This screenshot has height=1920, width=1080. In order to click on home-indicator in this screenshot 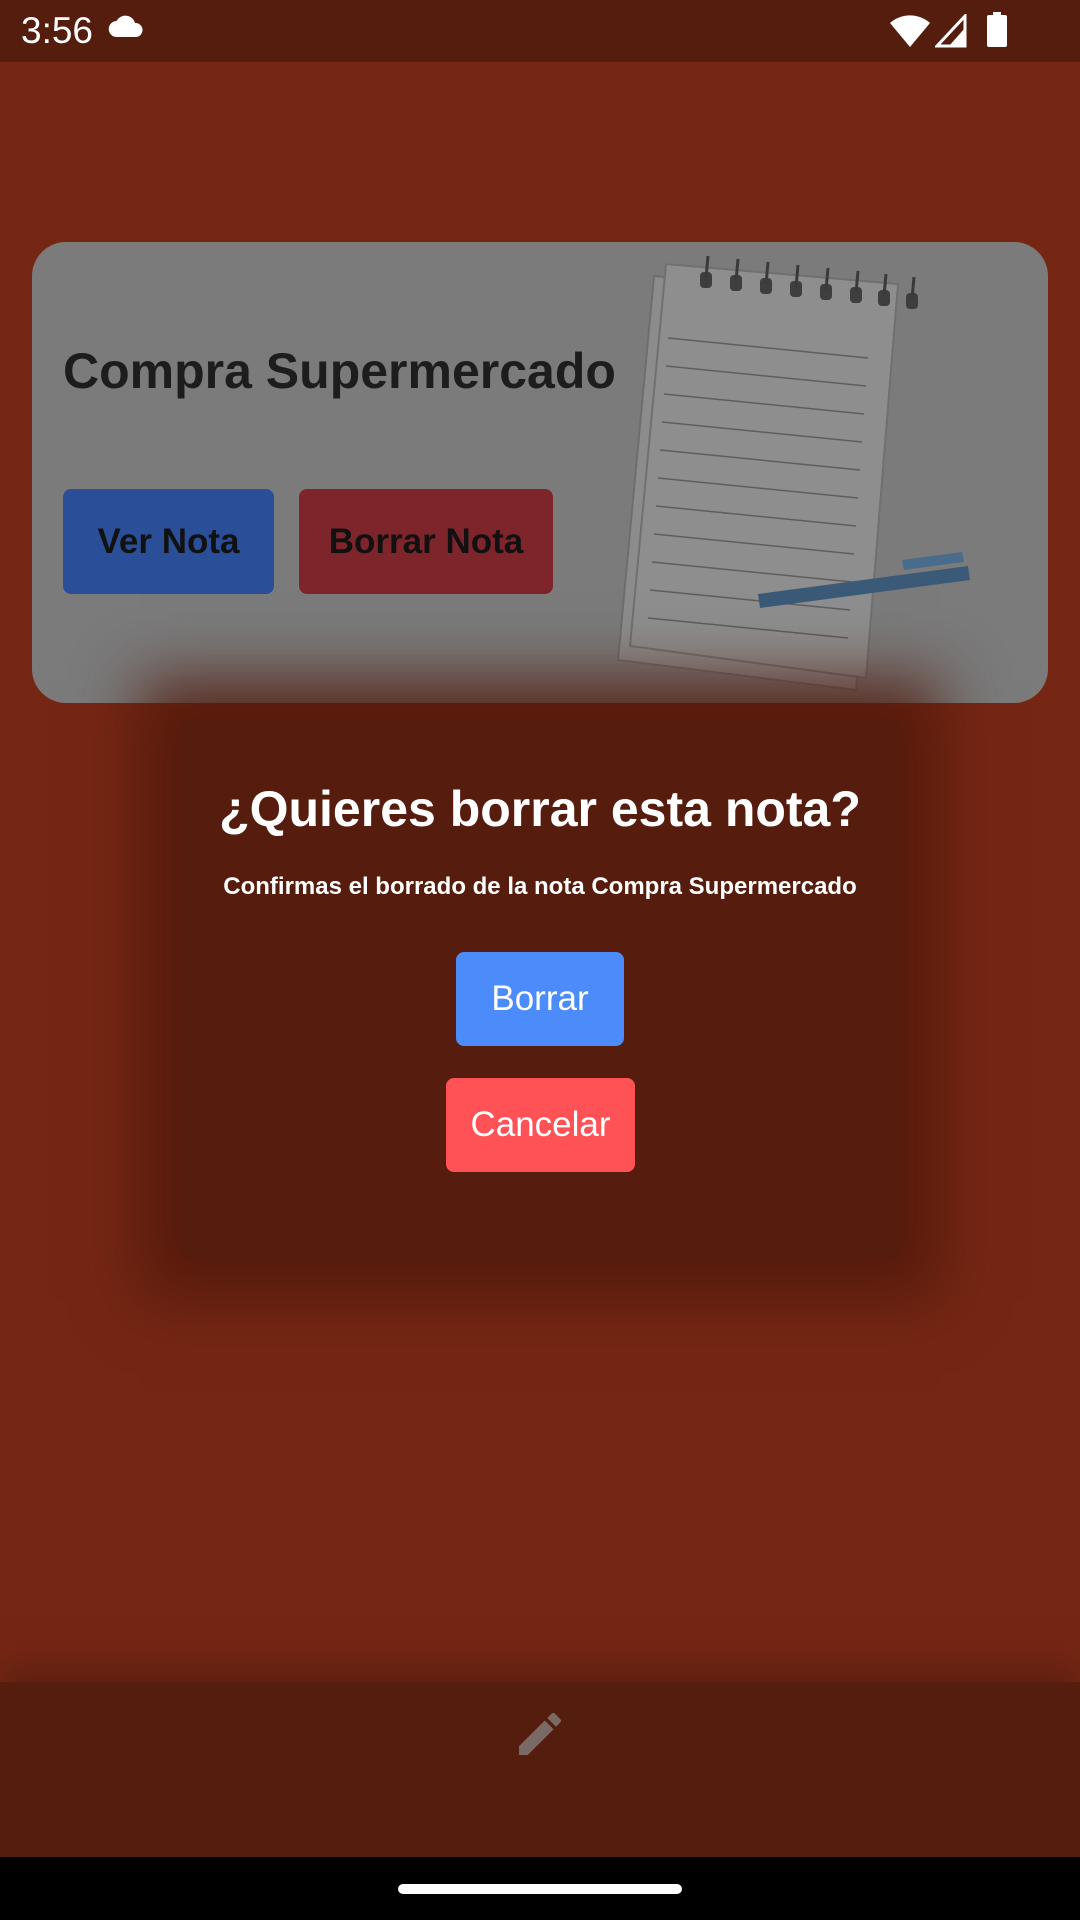, I will do `click(540, 1889)`.